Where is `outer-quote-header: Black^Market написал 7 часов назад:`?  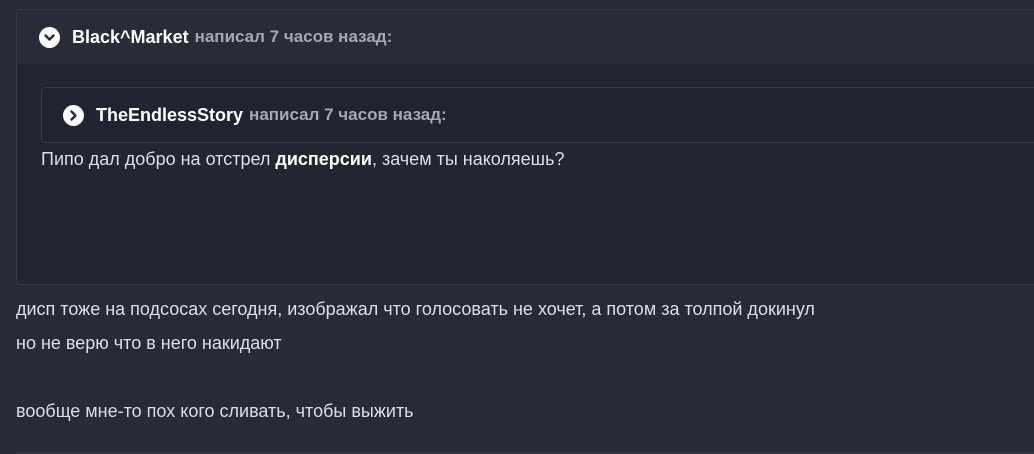
outer-quote-header: Black^Market написал 7 часов назад: is located at coordinates (525, 37).